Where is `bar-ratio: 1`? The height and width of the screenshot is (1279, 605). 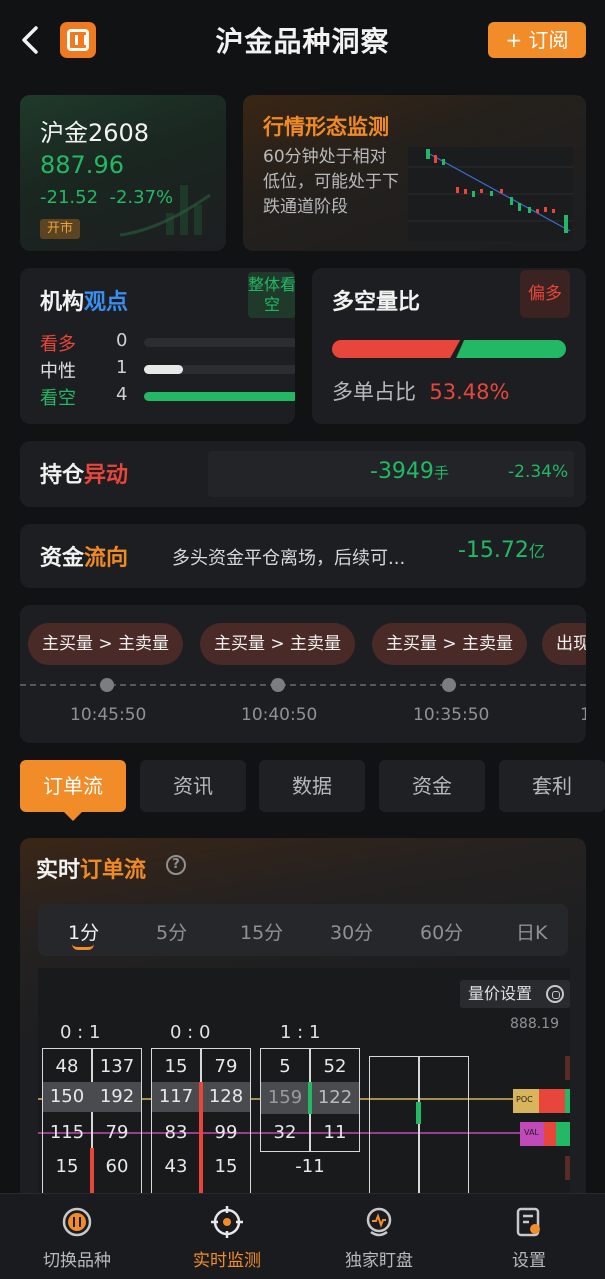 bar-ratio: 1 is located at coordinates (300, 1032).